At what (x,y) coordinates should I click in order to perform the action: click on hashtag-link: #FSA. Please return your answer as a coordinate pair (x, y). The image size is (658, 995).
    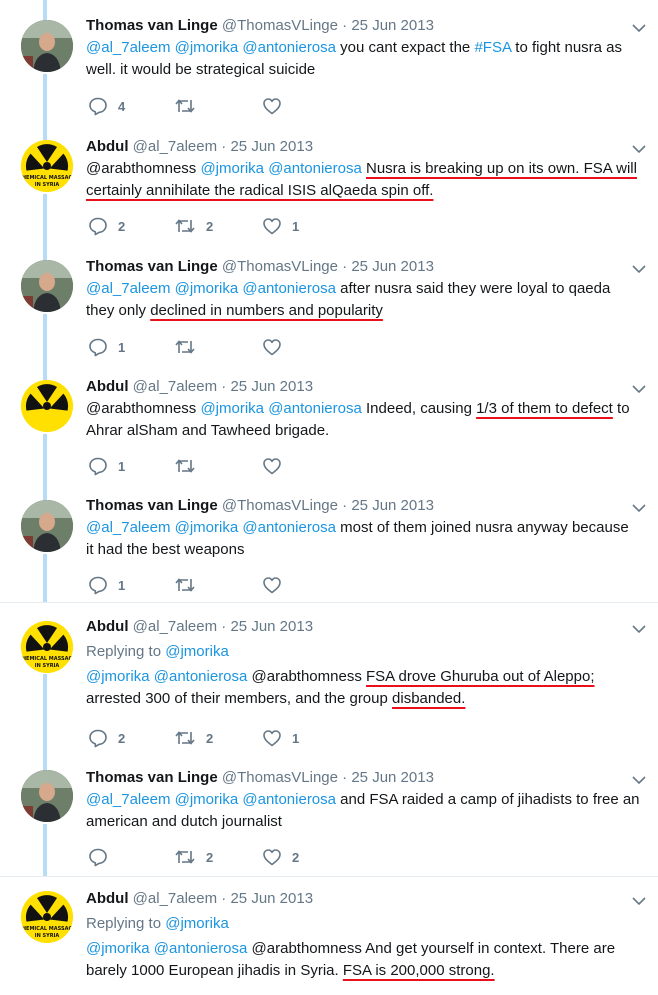
    Looking at the image, I should click on (492, 47).